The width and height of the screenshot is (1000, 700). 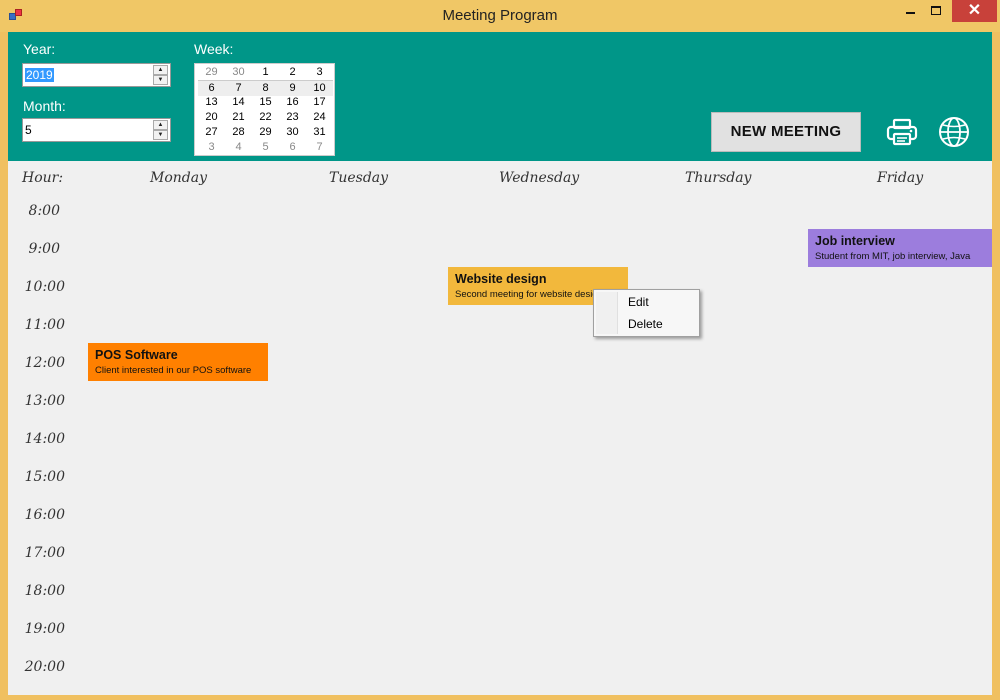 What do you see at coordinates (96, 75) in the screenshot?
I see `year-stepper: 2019 ▲ ▼` at bounding box center [96, 75].